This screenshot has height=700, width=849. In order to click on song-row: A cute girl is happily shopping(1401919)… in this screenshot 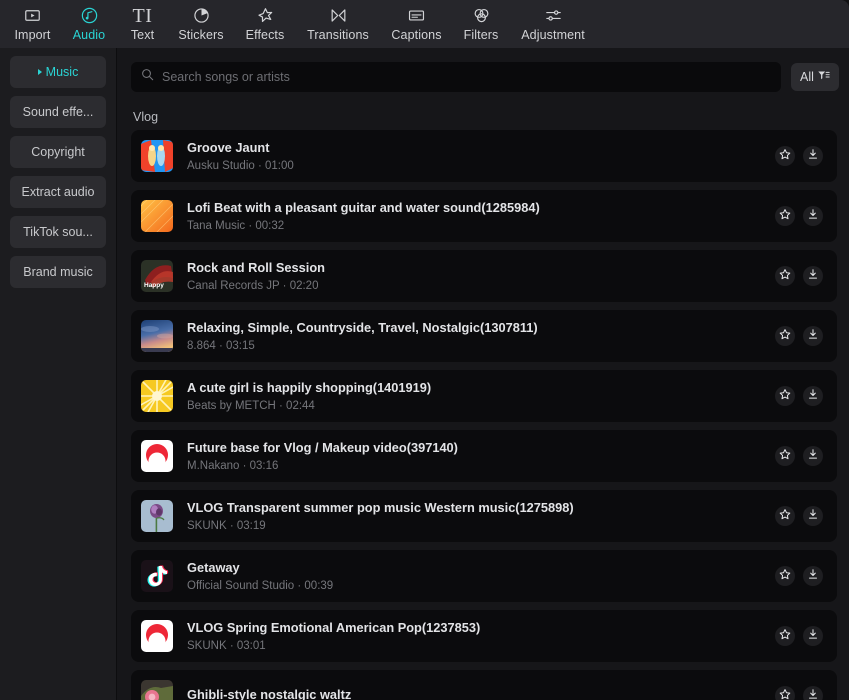, I will do `click(484, 396)`.